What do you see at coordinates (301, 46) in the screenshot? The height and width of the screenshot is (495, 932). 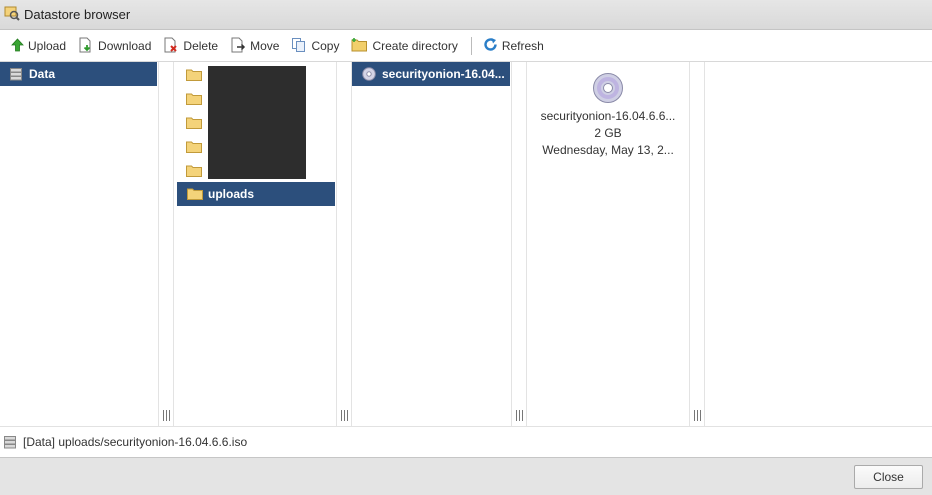 I see `copy-icon` at bounding box center [301, 46].